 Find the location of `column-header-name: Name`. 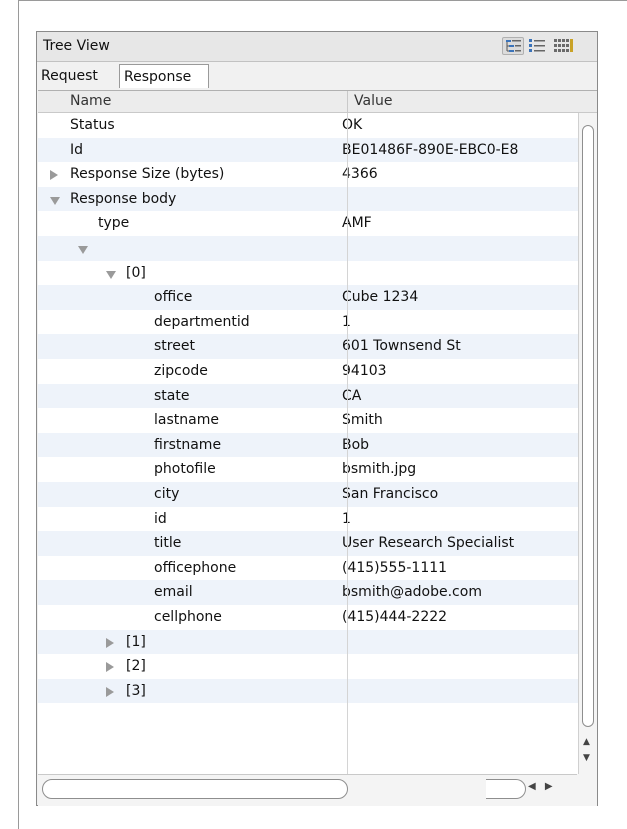

column-header-name: Name is located at coordinates (90, 101).